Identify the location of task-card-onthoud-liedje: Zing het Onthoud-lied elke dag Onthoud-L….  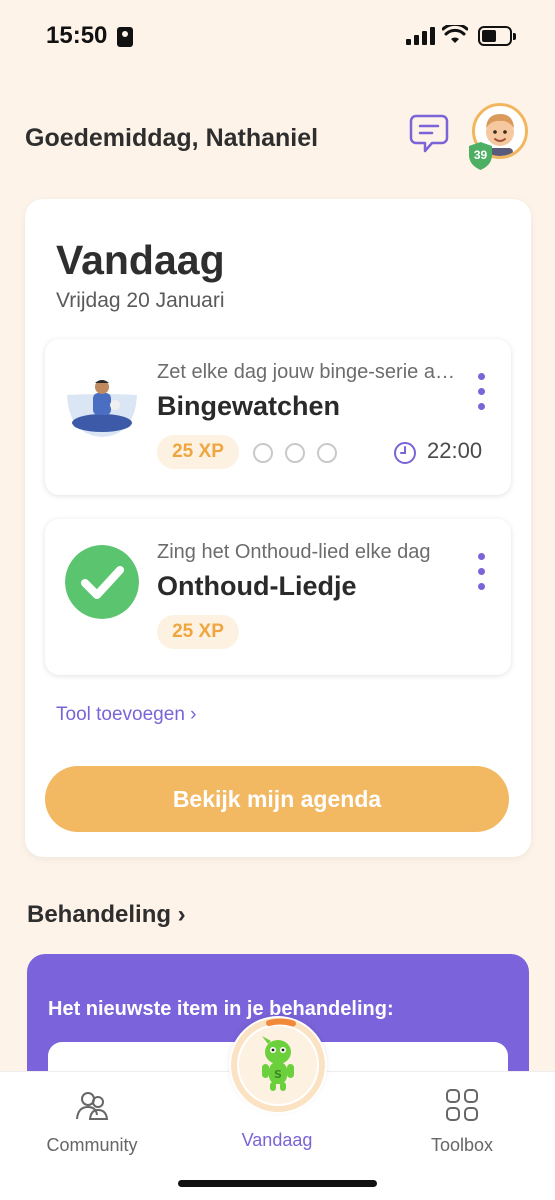
(278, 597).